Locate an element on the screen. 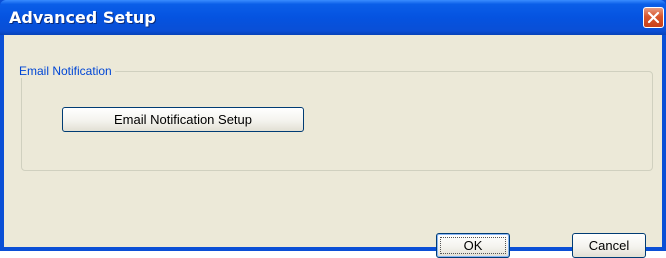  email-notification-setup-button: Email Notification Setup is located at coordinates (183, 119).